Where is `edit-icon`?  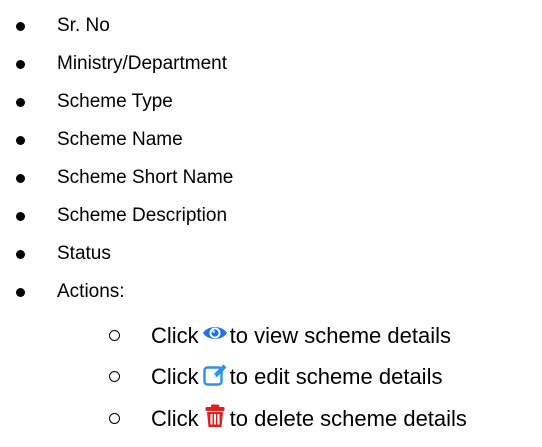 edit-icon is located at coordinates (215, 374).